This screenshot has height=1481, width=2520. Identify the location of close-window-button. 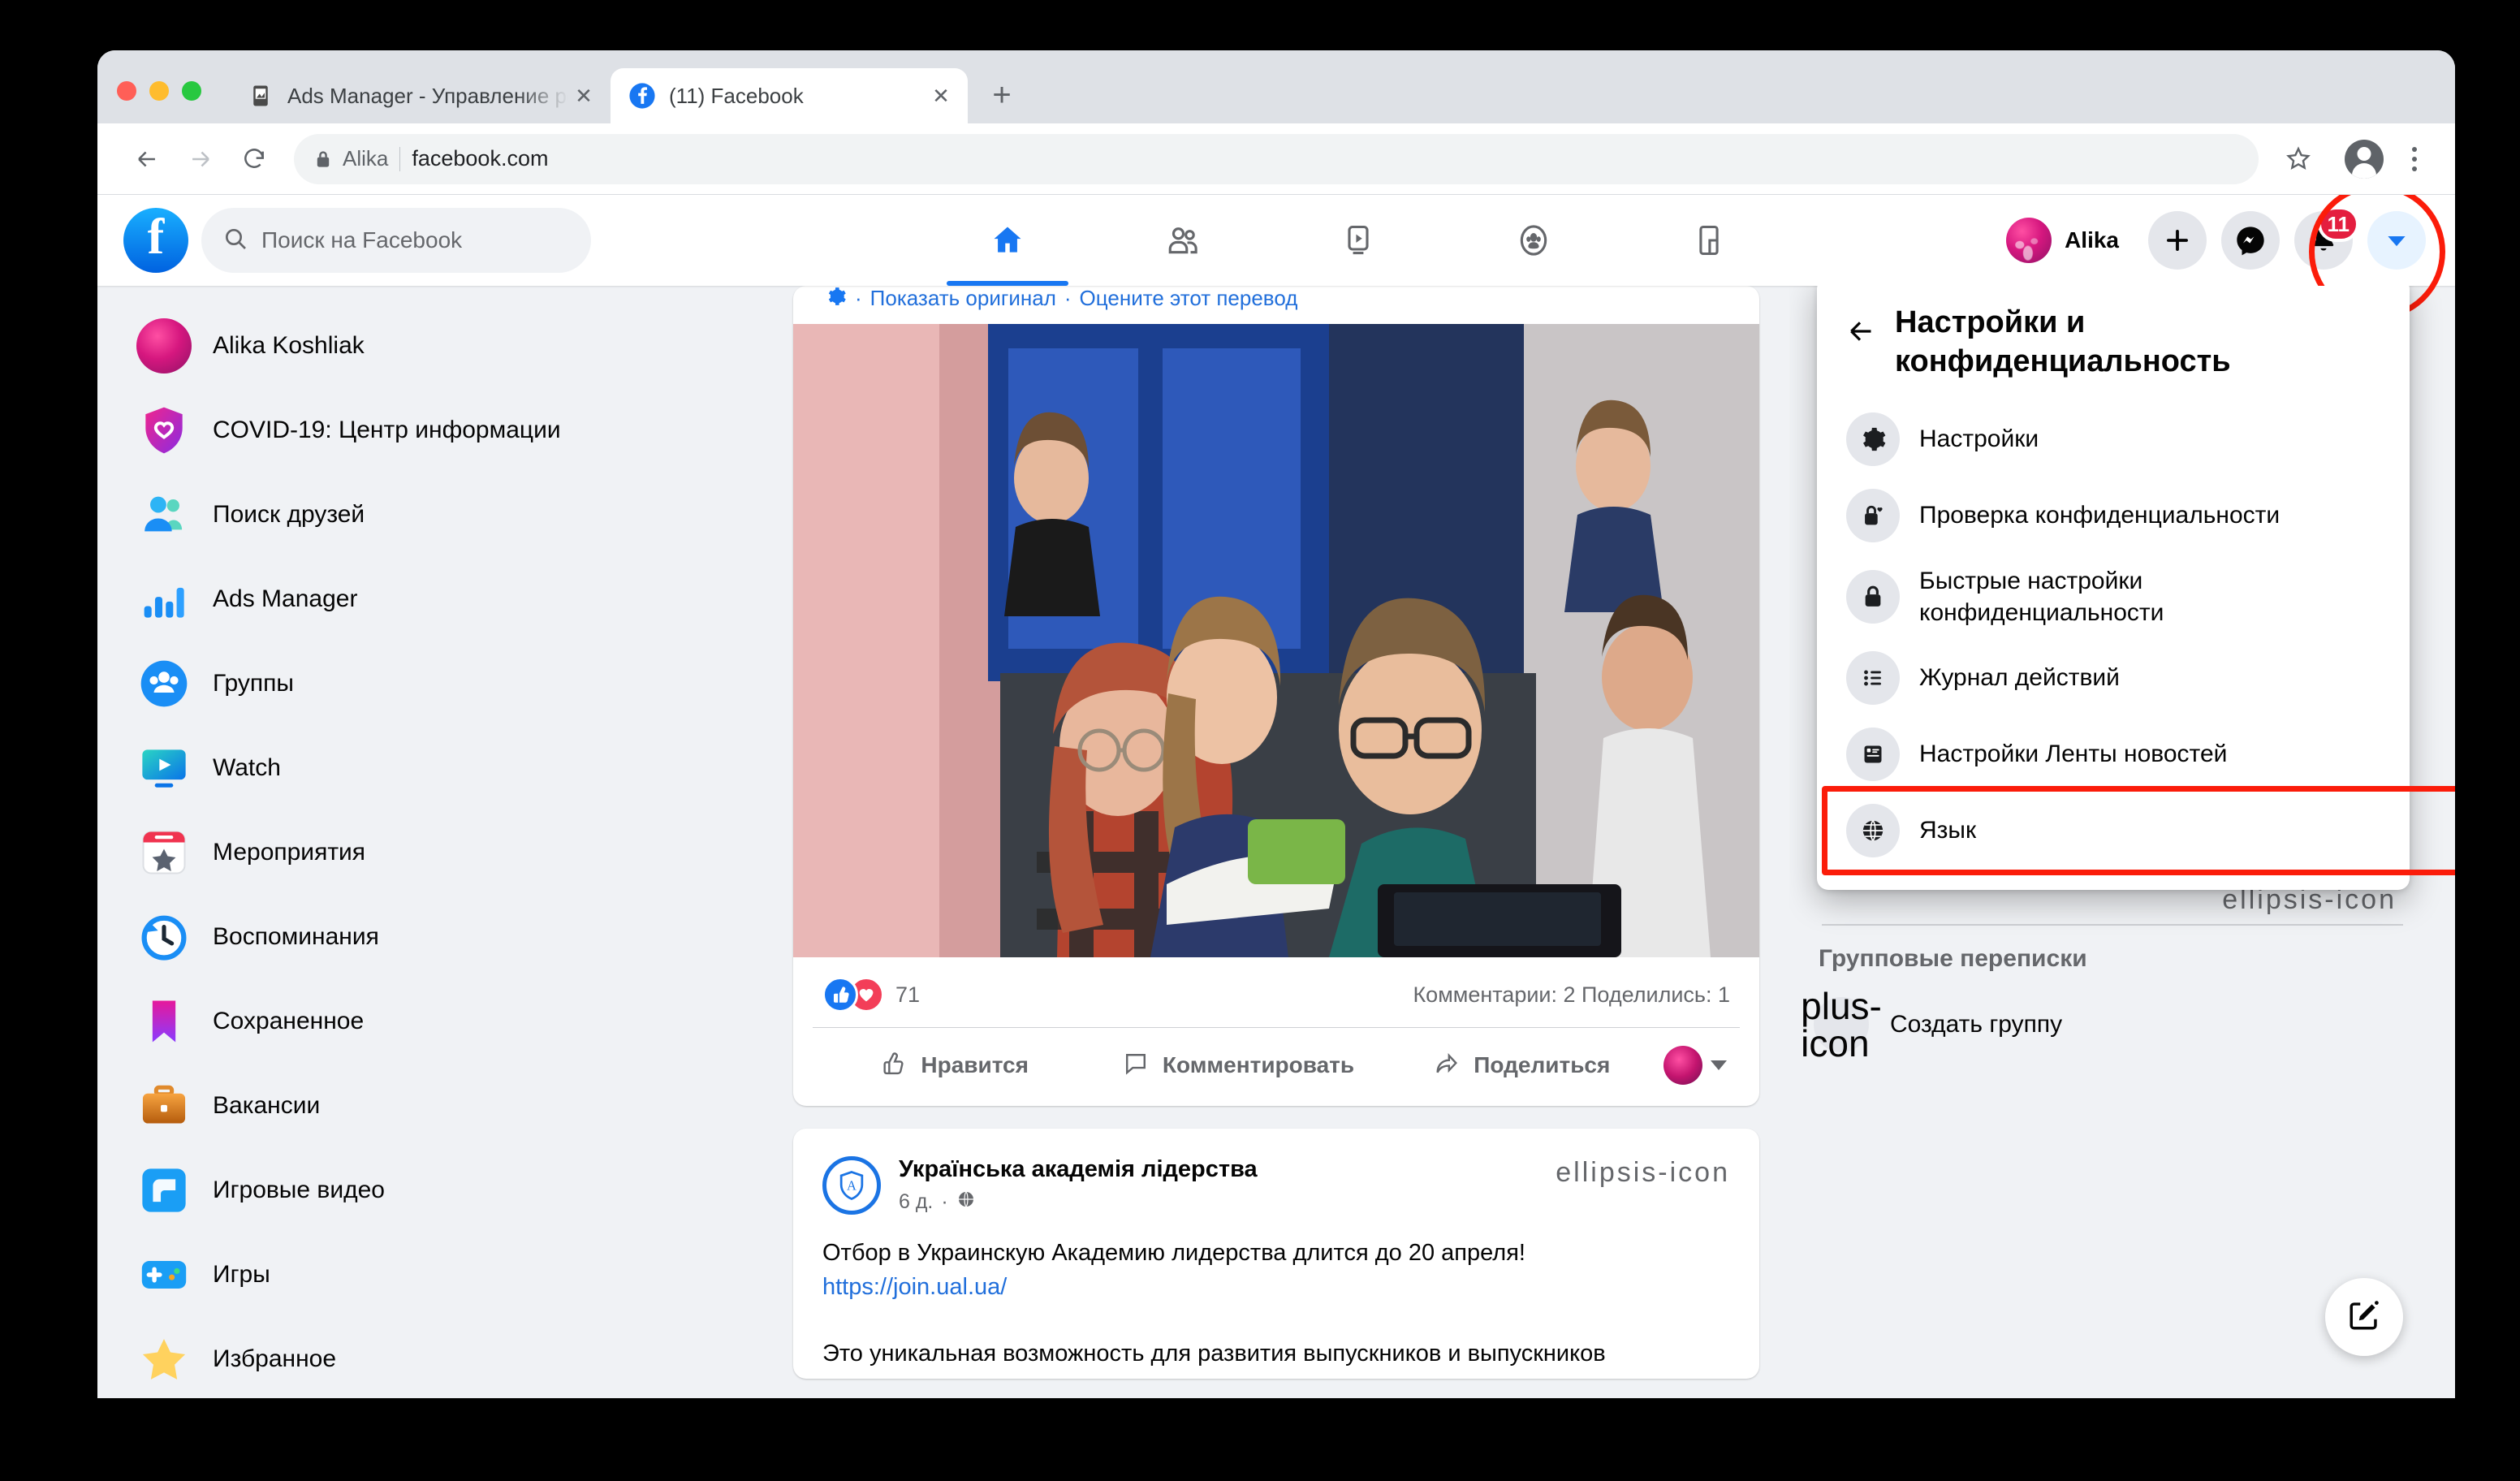
(126, 91).